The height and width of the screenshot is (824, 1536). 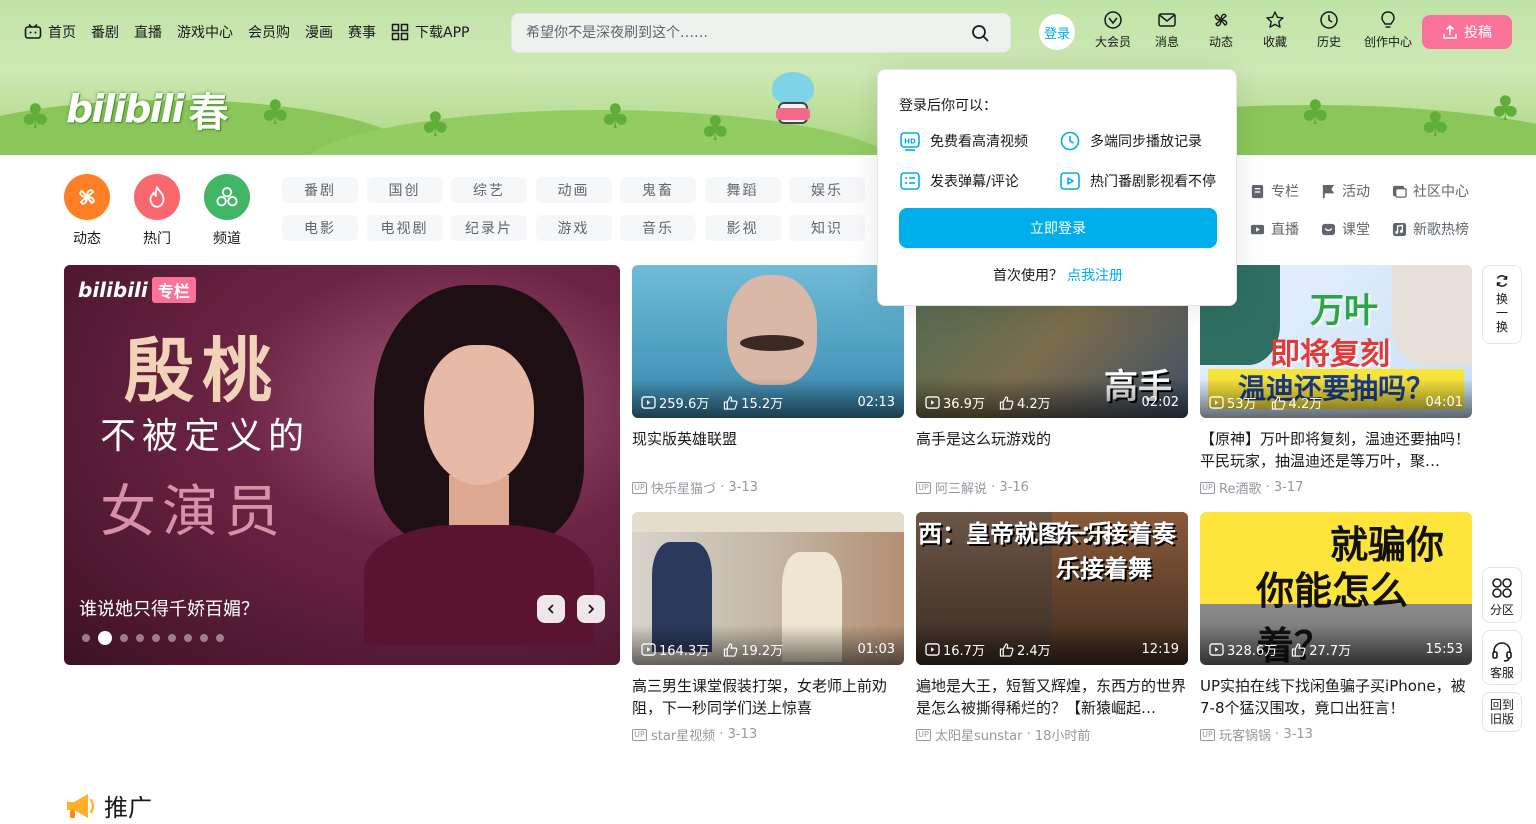 I want to click on refresh-button: 换一换, so click(x=1502, y=304).